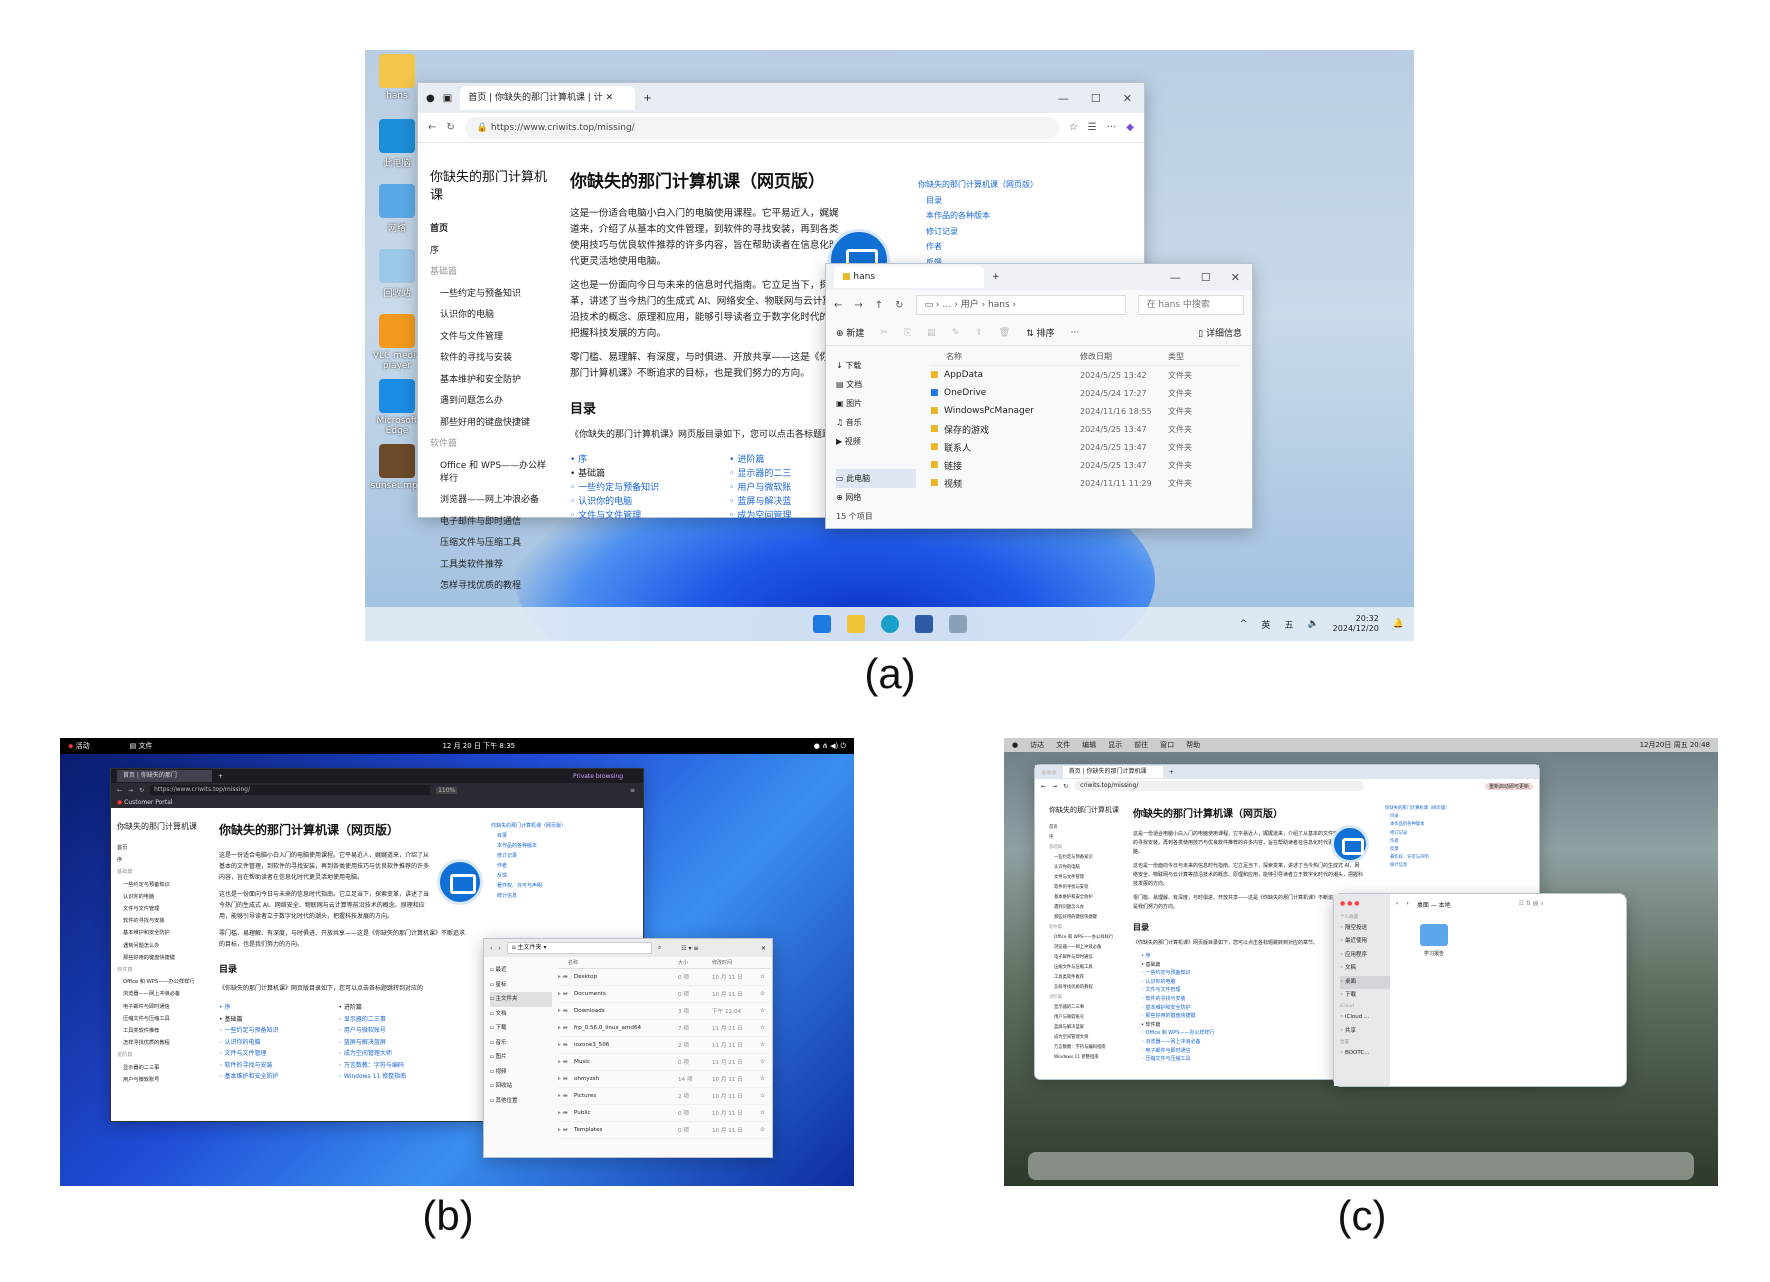 The width and height of the screenshot is (1770, 1282). Describe the element at coordinates (1365, 995) in the screenshot. I see `finder-nav-item: ◦ 下载` at that location.